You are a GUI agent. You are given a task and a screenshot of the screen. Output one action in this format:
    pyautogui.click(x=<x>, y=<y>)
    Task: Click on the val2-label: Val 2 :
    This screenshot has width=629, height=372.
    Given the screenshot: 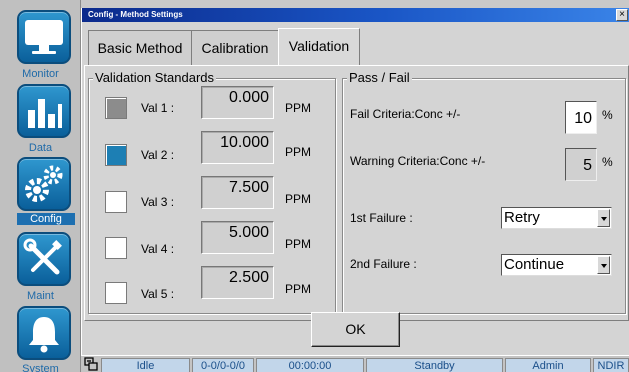 What is the action you would take?
    pyautogui.click(x=158, y=155)
    